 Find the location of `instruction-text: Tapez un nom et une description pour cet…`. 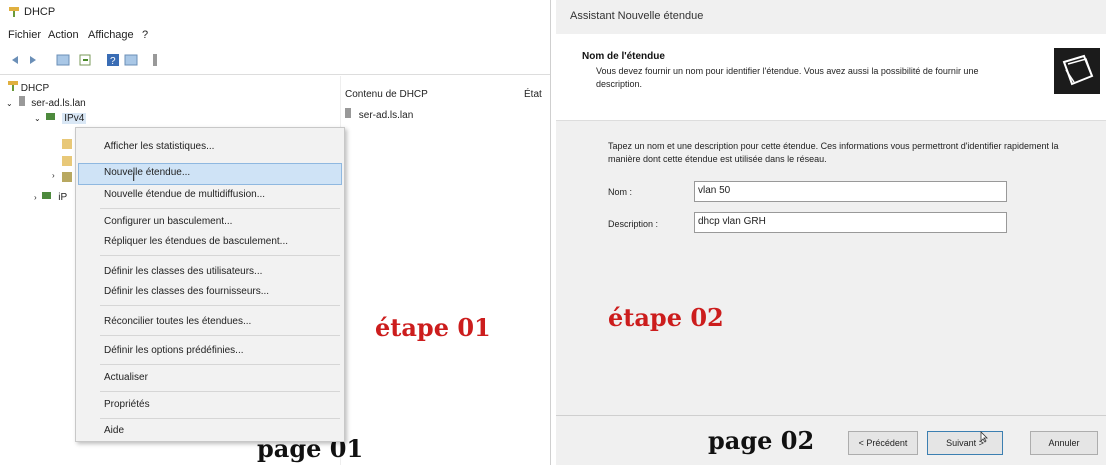

instruction-text: Tapez un nom et une description pour cet… is located at coordinates (833, 152).